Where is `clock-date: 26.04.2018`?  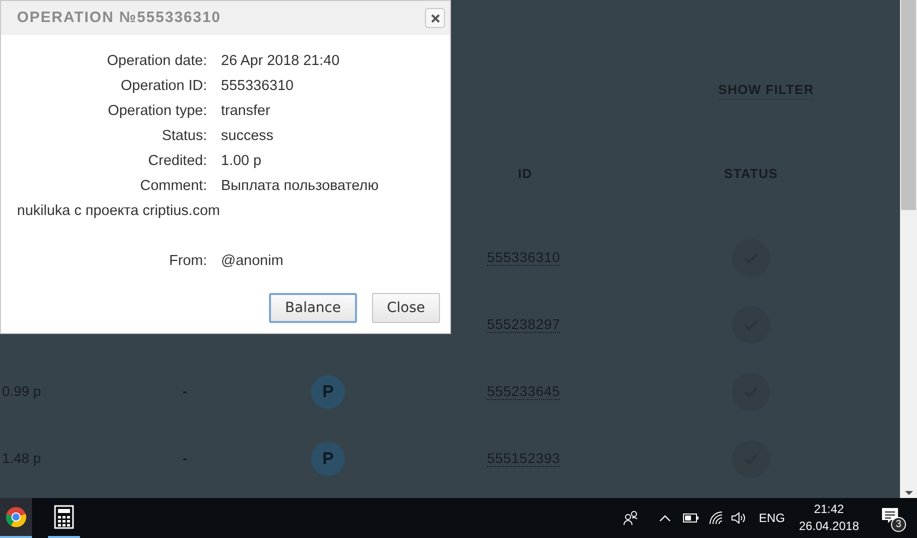
clock-date: 26.04.2018 is located at coordinates (828, 526).